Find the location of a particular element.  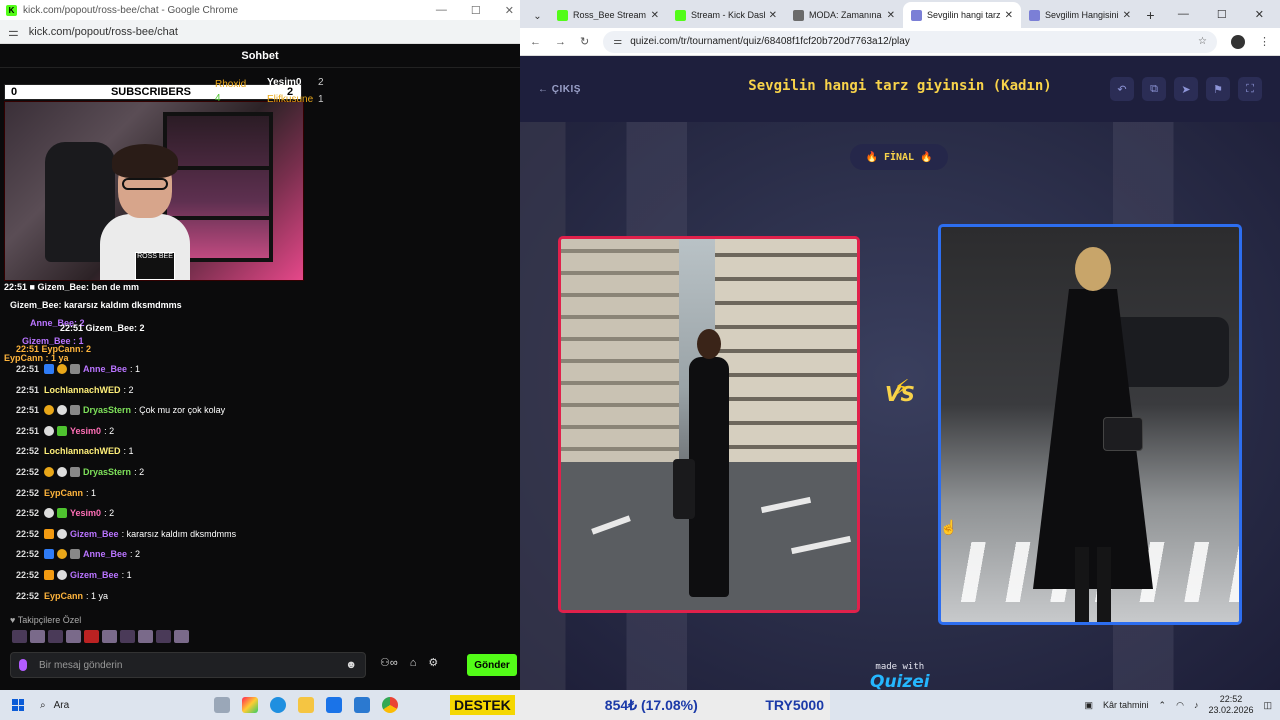

tab-search-icon: ⌄ is located at coordinates (537, 16).